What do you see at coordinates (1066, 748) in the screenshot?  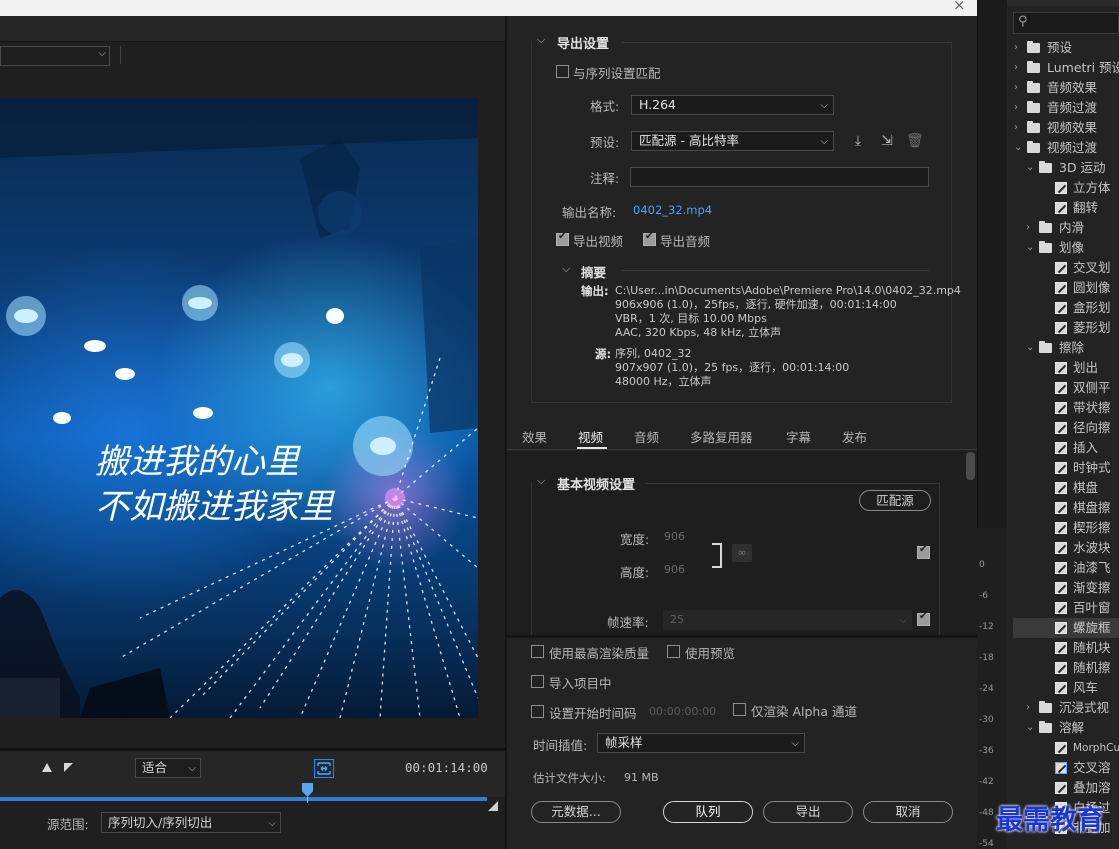 I see `effects-tree-item: MorphCut` at bounding box center [1066, 748].